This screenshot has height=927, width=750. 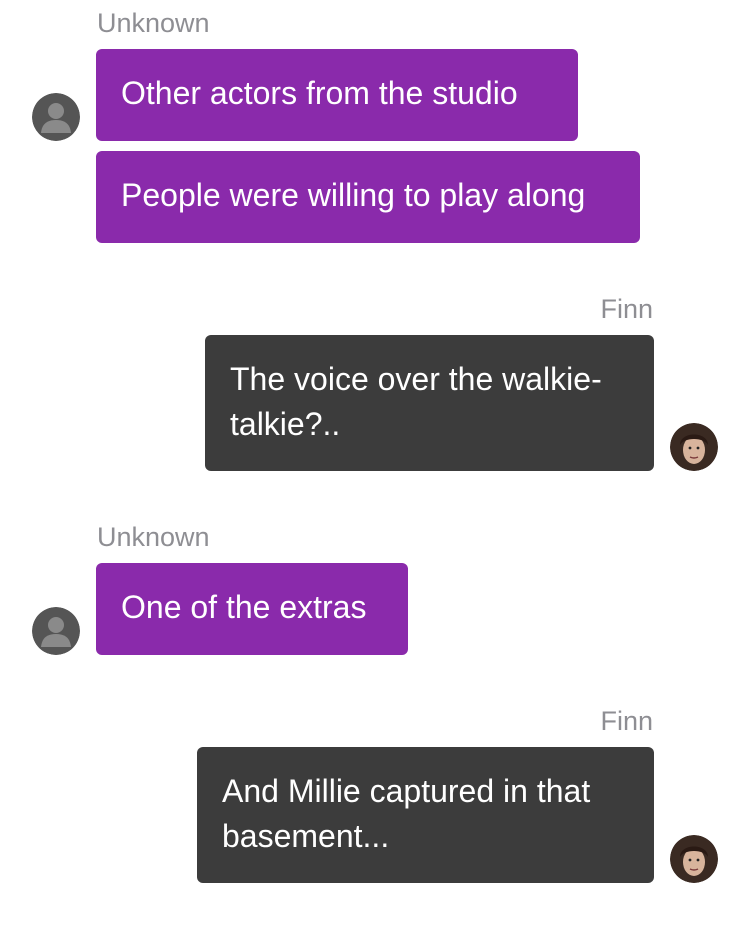 I want to click on message-bubble: One of the extras, so click(x=252, y=609).